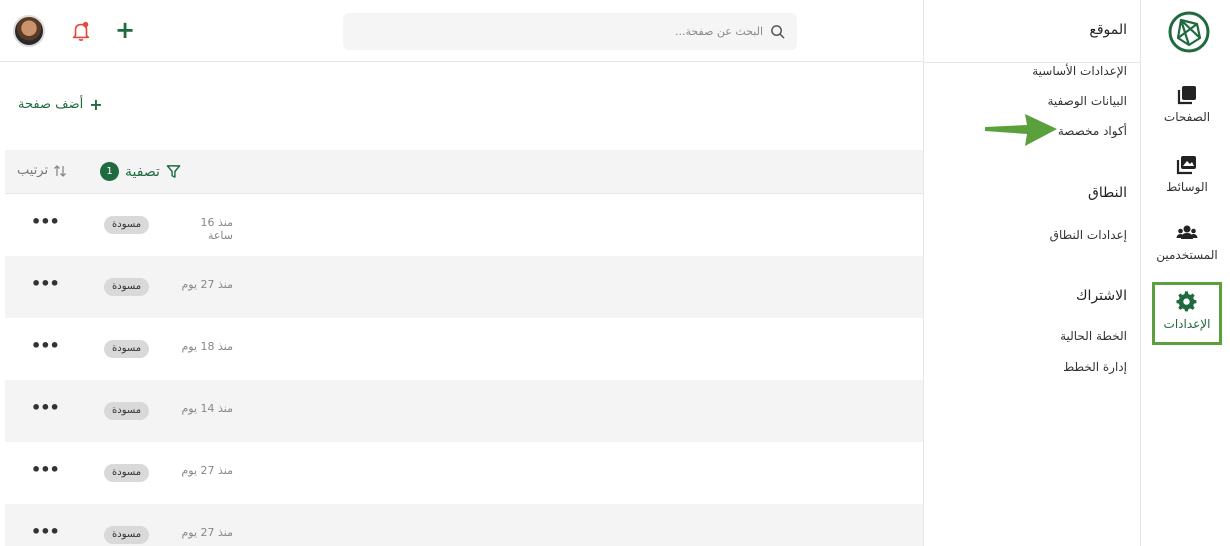 This screenshot has width=1230, height=546. Describe the element at coordinates (1088, 101) in the screenshot. I see `menu-link-metadata: البيانات الوصفية` at that location.